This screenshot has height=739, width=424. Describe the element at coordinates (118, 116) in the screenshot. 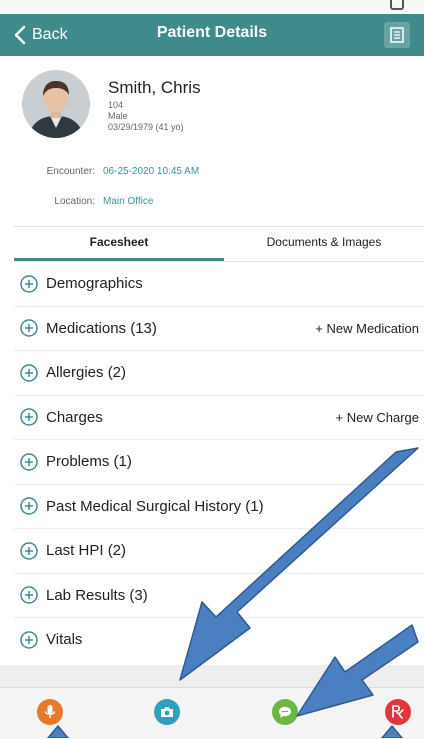

I see `patient-sex: Male` at that location.